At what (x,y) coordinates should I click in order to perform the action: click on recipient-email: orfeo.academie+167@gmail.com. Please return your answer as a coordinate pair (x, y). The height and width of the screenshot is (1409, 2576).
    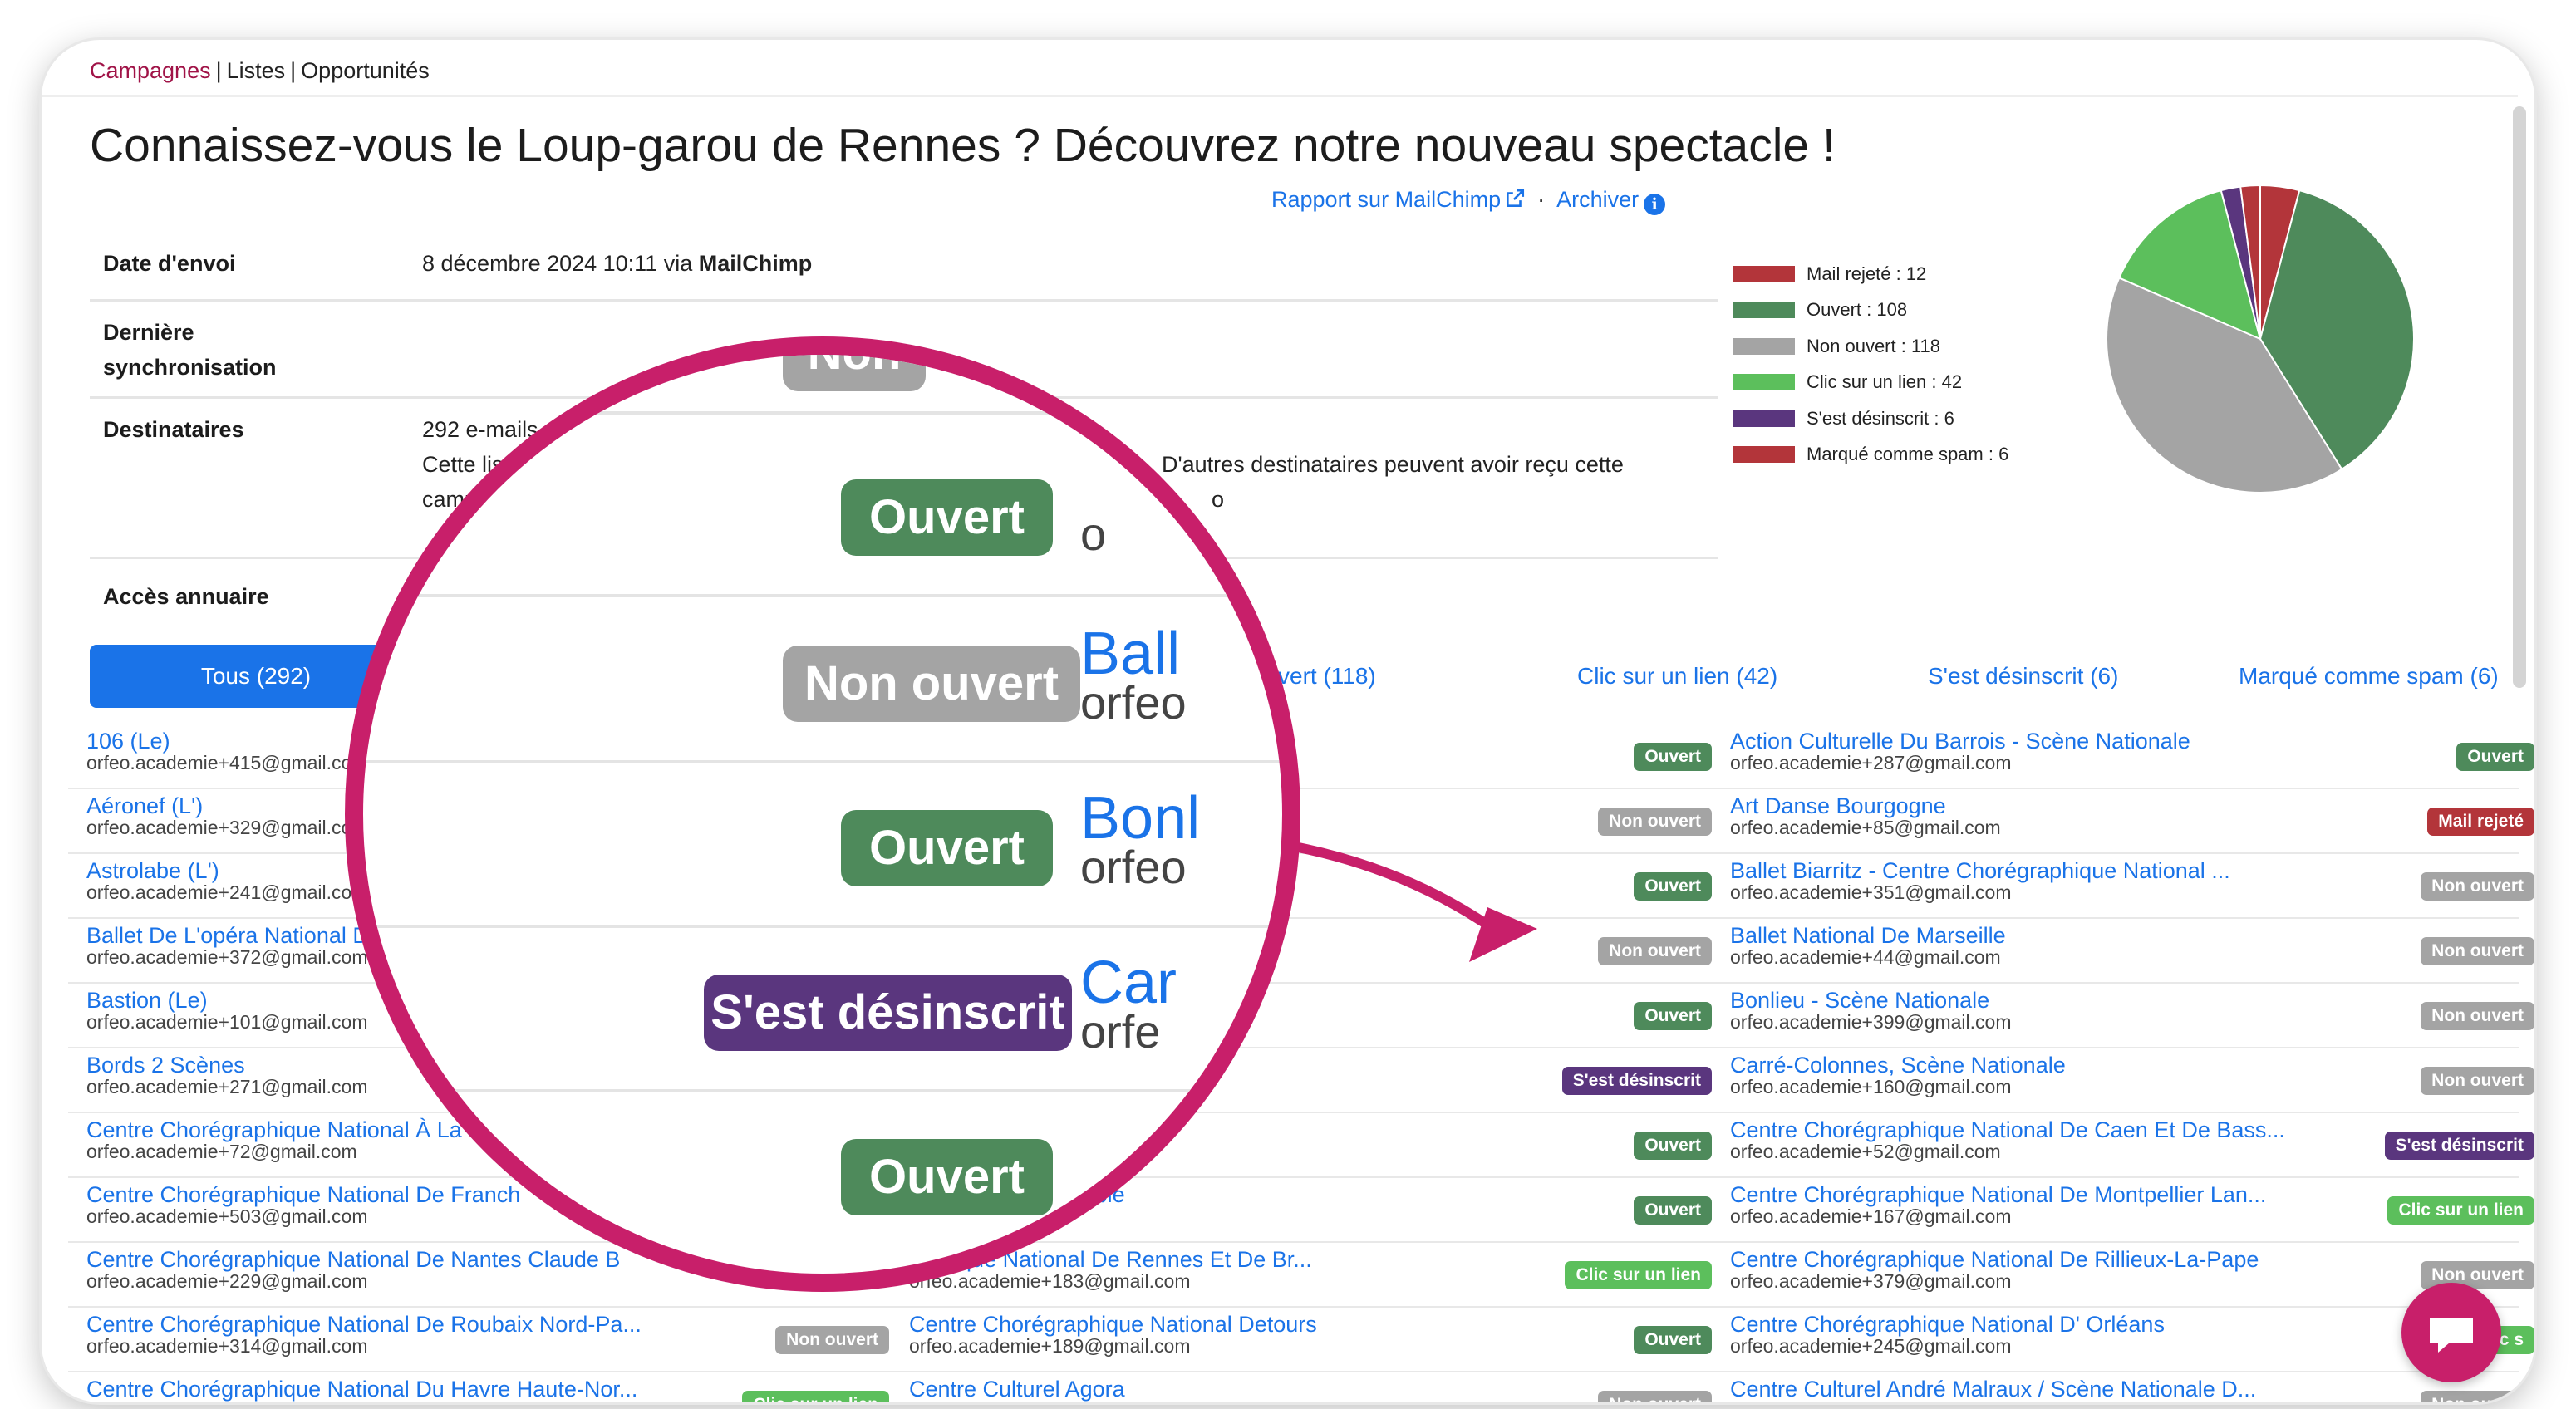
    Looking at the image, I should click on (1871, 1216).